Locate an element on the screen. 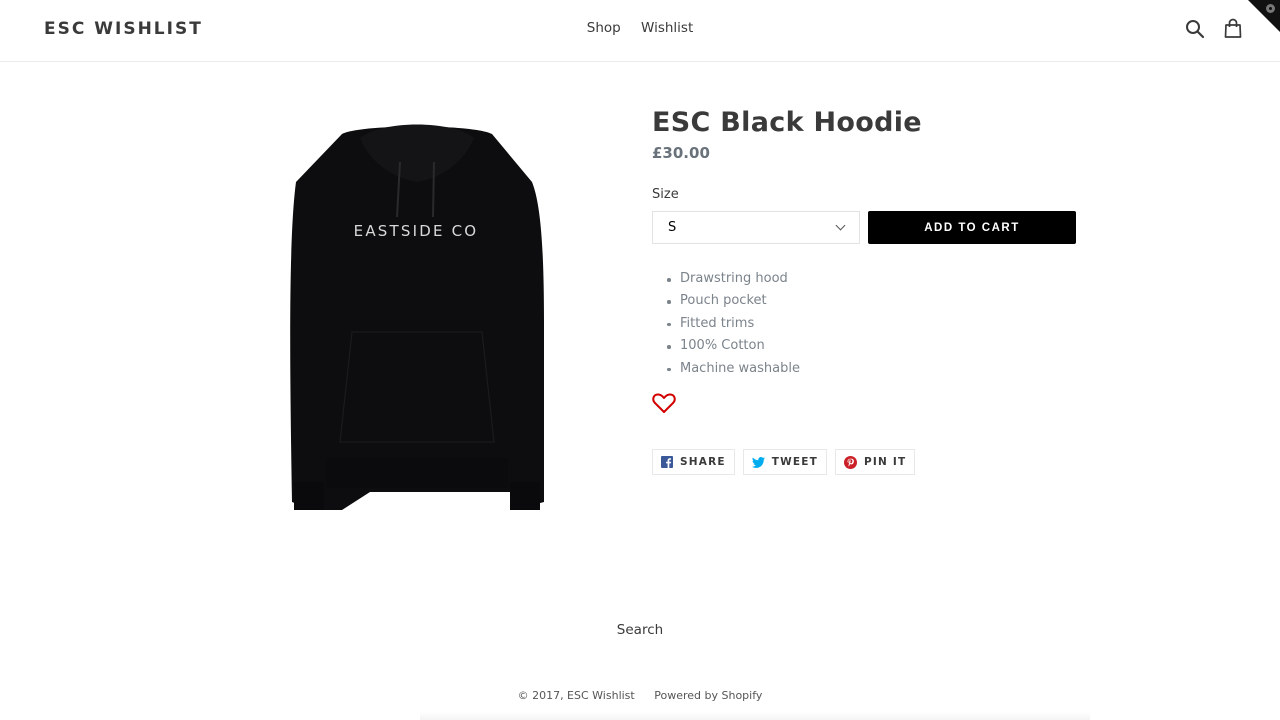 The width and height of the screenshot is (1280, 720). footer-menu: Search is located at coordinates (640, 630).